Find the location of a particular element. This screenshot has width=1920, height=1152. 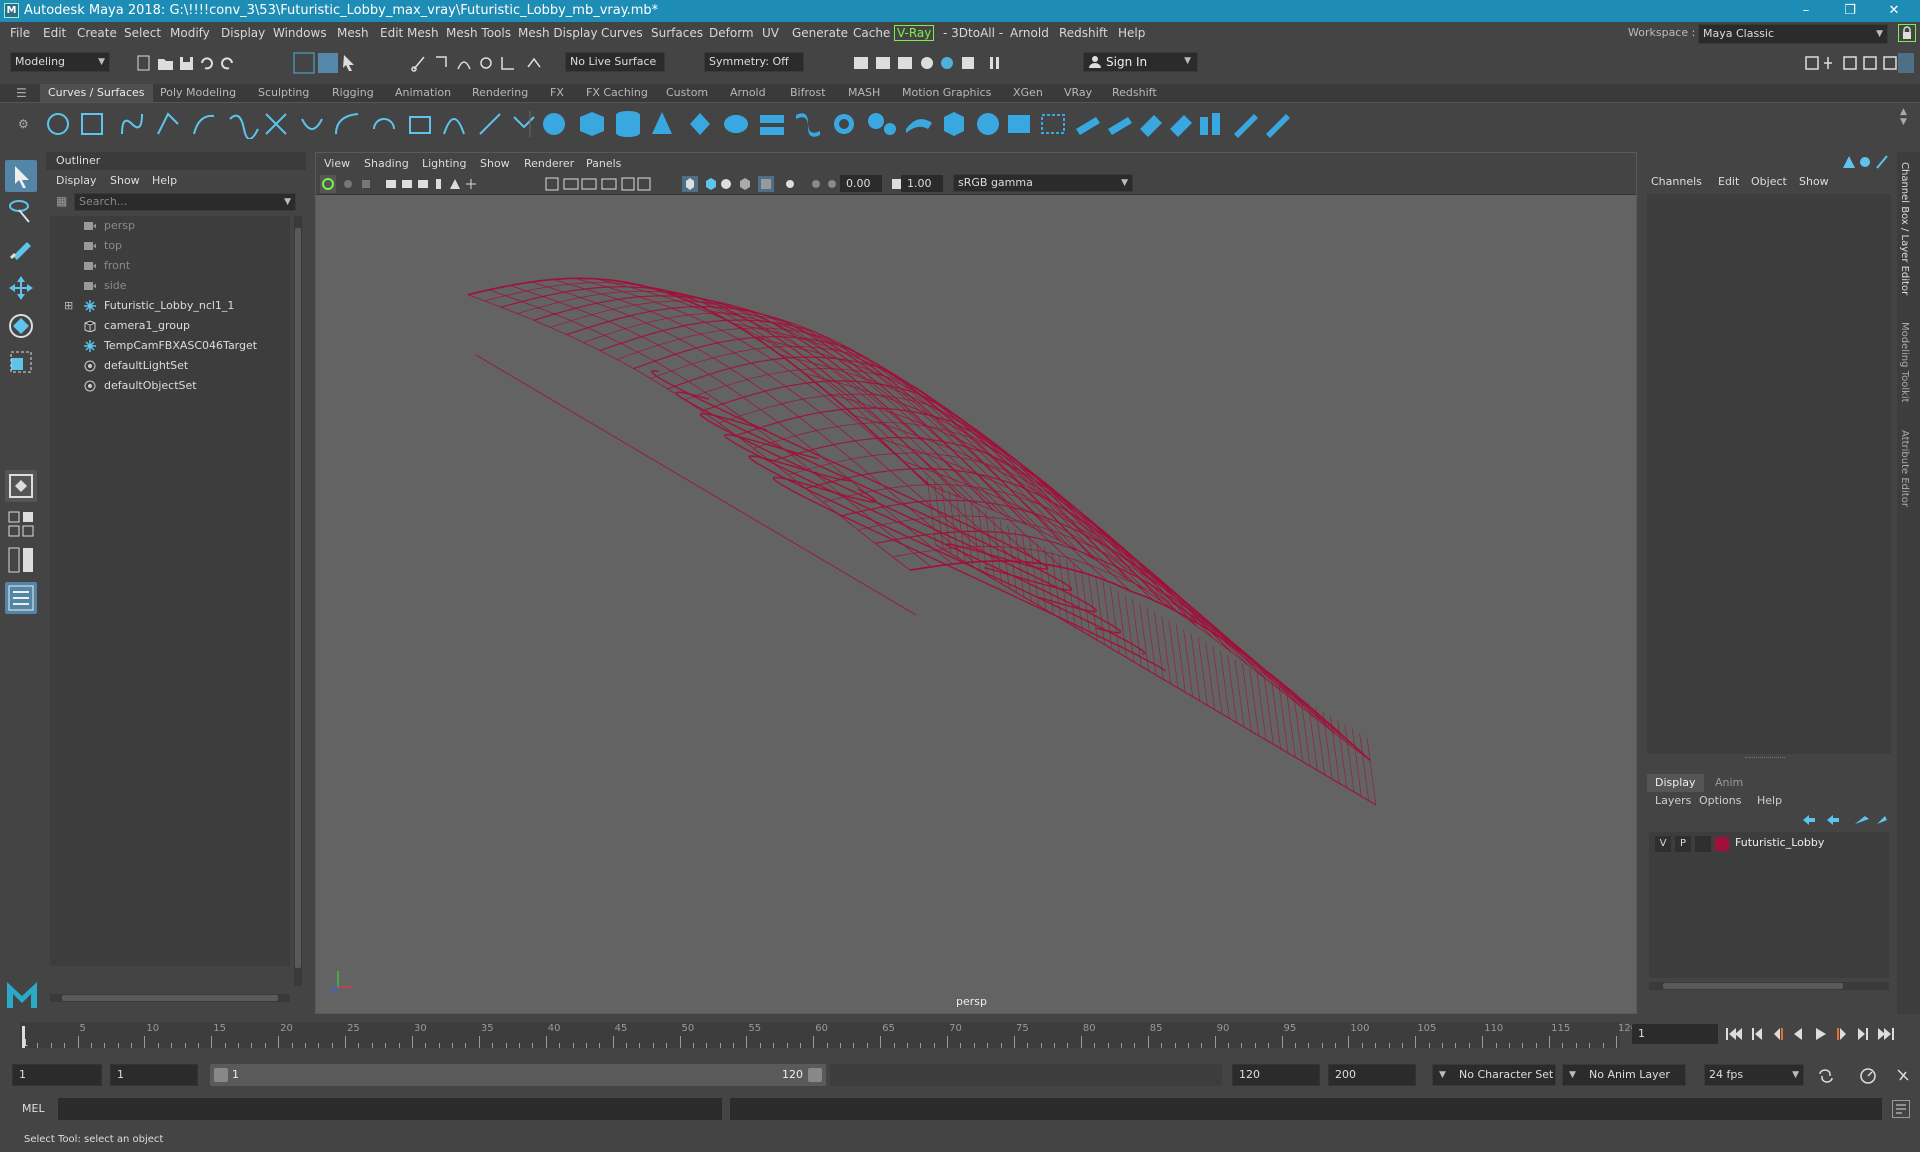

shelf-tab-motion-graphics: Motion Graphics is located at coordinates (946, 93).